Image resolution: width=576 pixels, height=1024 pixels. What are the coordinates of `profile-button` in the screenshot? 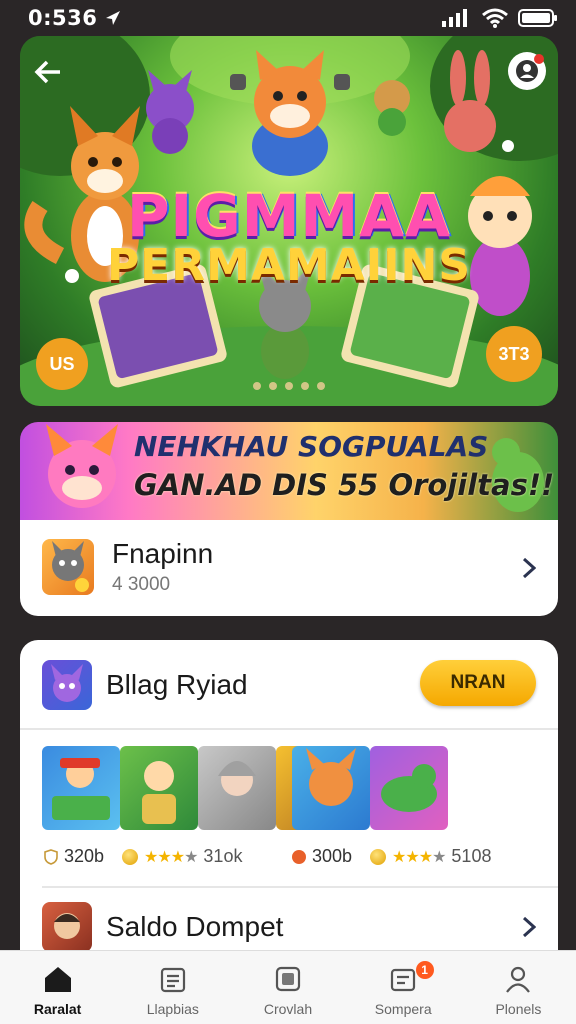 It's located at (527, 71).